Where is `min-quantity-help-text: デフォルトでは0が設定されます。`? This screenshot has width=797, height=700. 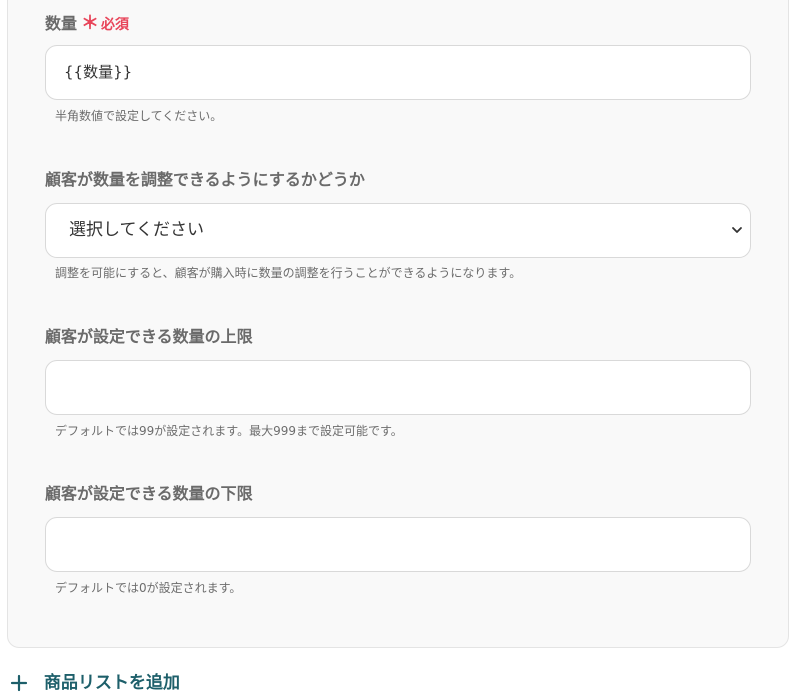
min-quantity-help-text: デフォルトでは0が設定されます。 is located at coordinates (148, 588).